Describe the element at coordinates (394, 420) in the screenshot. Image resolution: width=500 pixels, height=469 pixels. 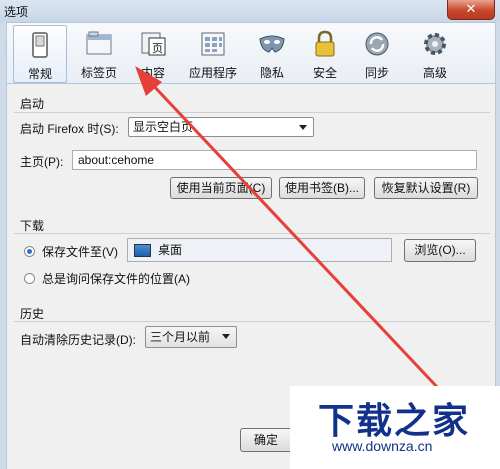
I see `watermark-title: 下载之家` at that location.